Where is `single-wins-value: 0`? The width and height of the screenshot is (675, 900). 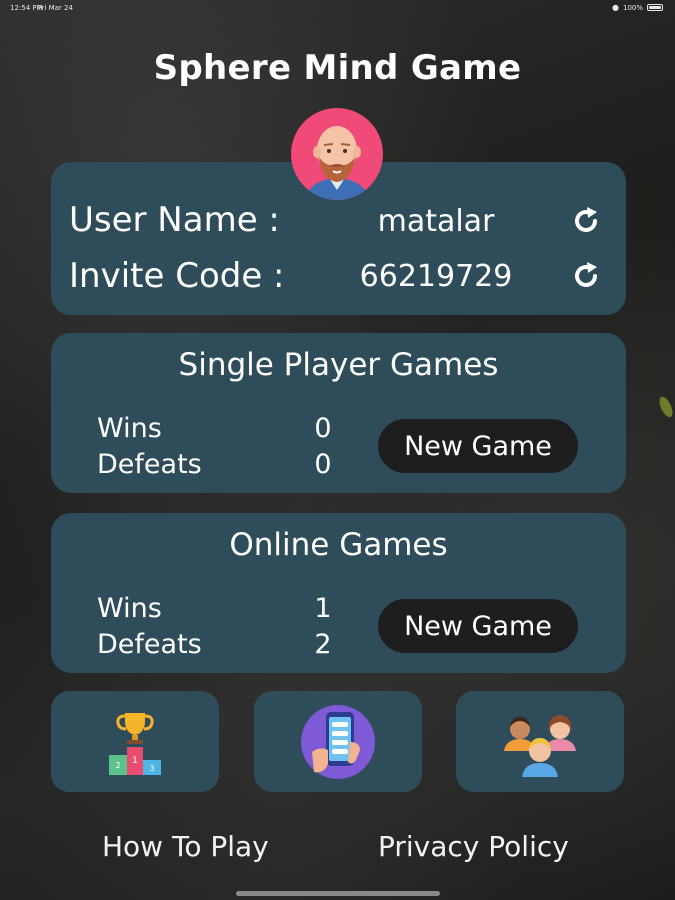 single-wins-value: 0 is located at coordinates (323, 428).